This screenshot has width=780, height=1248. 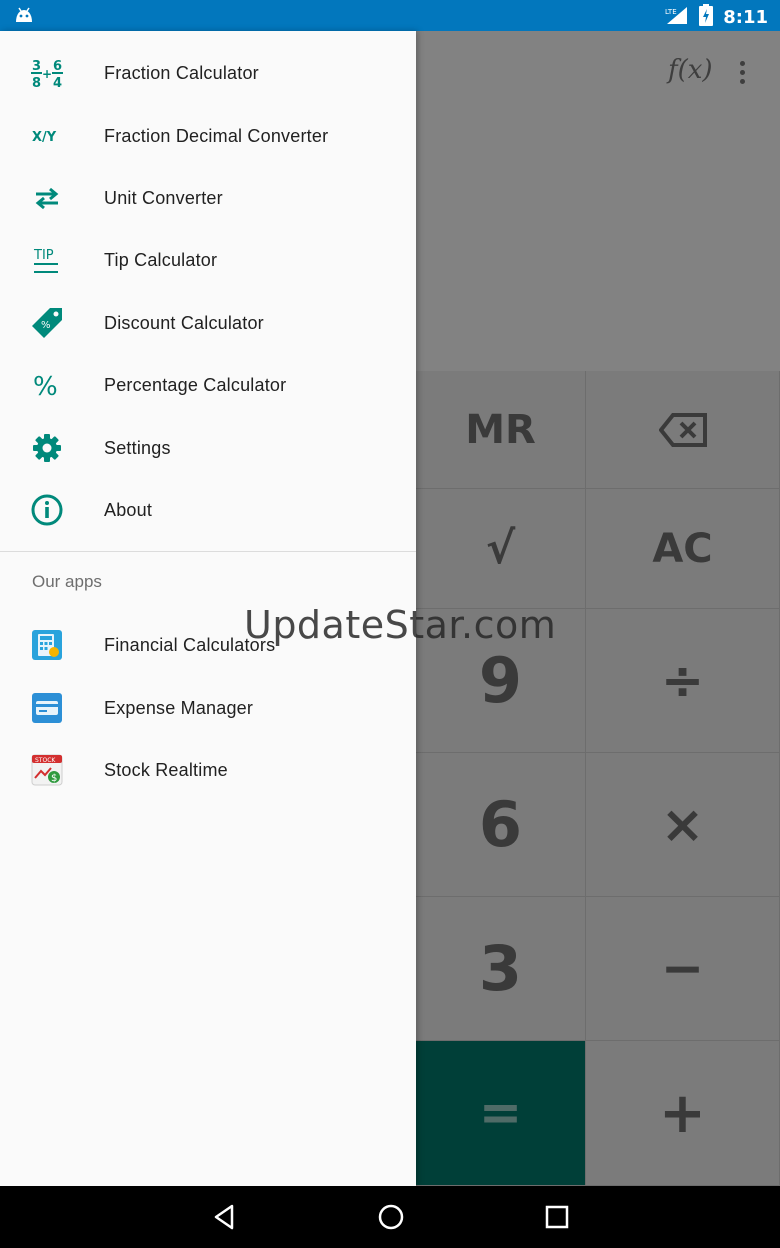 What do you see at coordinates (36, 83) in the screenshot?
I see `svg-text: 8` at bounding box center [36, 83].